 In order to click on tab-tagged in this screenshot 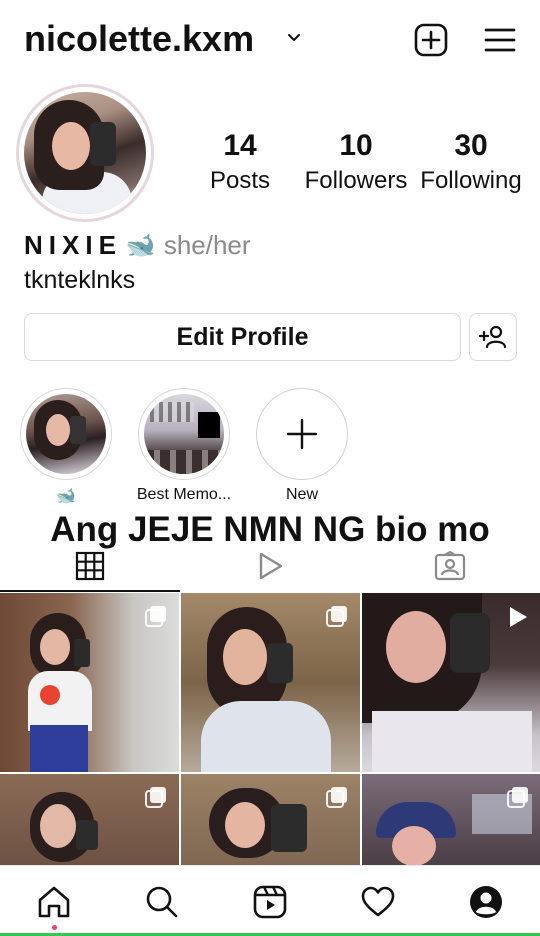, I will do `click(450, 566)`.